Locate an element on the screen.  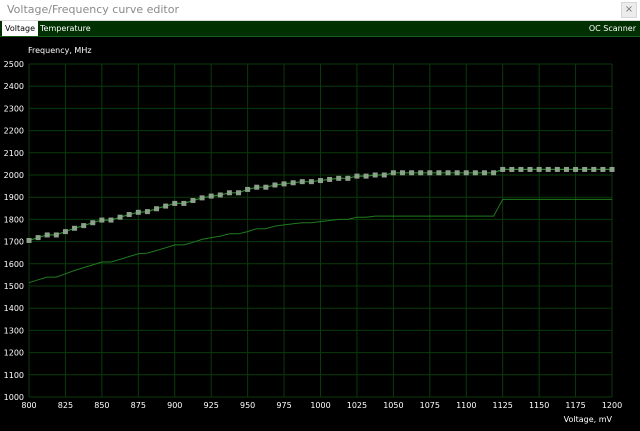
x-tick-label: 900 is located at coordinates (174, 405).